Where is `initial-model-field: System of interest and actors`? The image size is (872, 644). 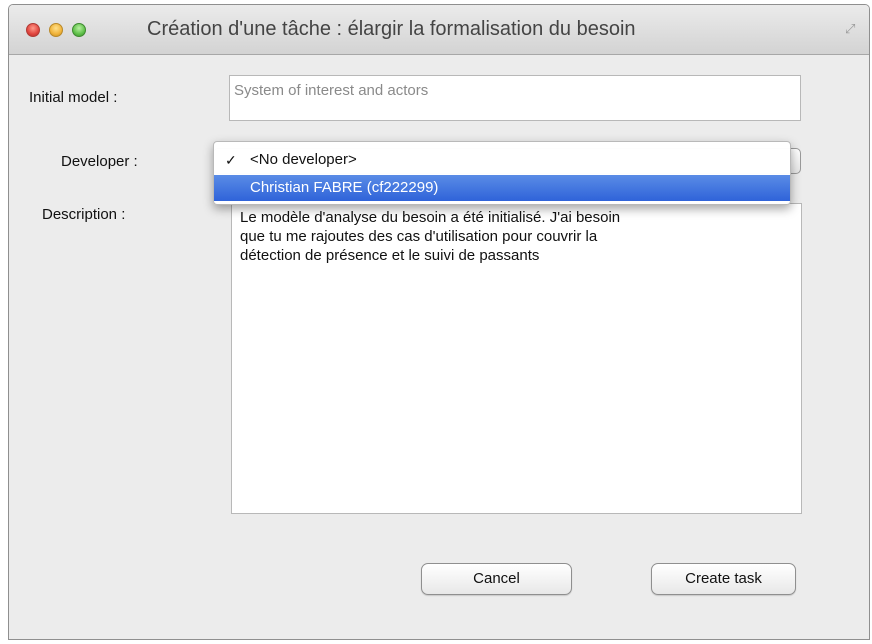 initial-model-field: System of interest and actors is located at coordinates (515, 98).